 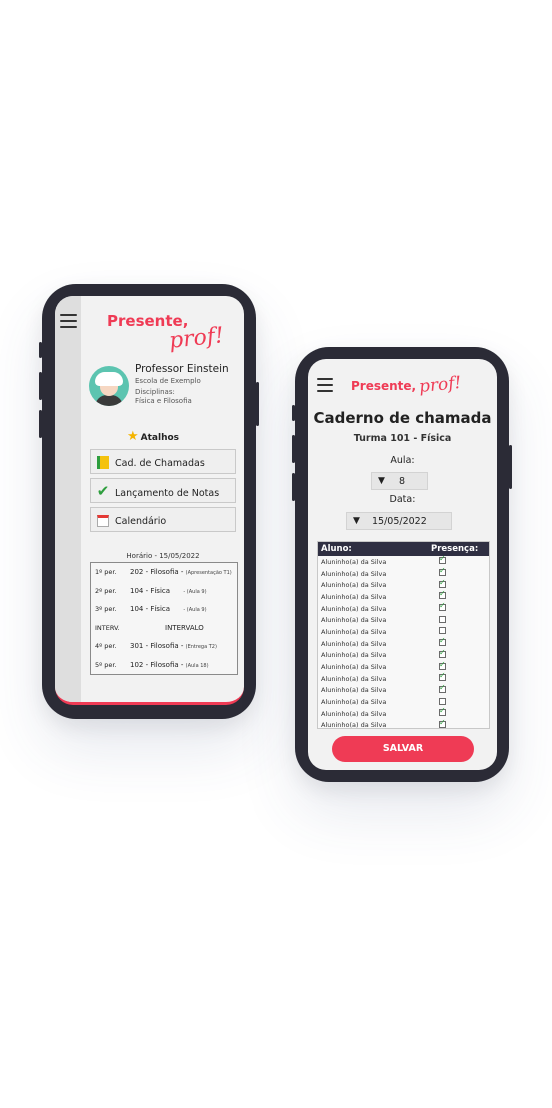 What do you see at coordinates (402, 418) in the screenshot?
I see `page-title: Caderno de chamada` at bounding box center [402, 418].